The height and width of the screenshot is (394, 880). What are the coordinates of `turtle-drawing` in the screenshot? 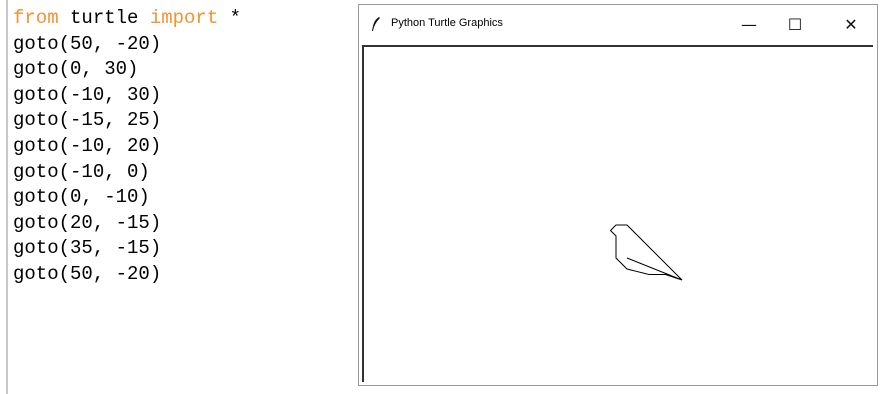 It's located at (646, 252).